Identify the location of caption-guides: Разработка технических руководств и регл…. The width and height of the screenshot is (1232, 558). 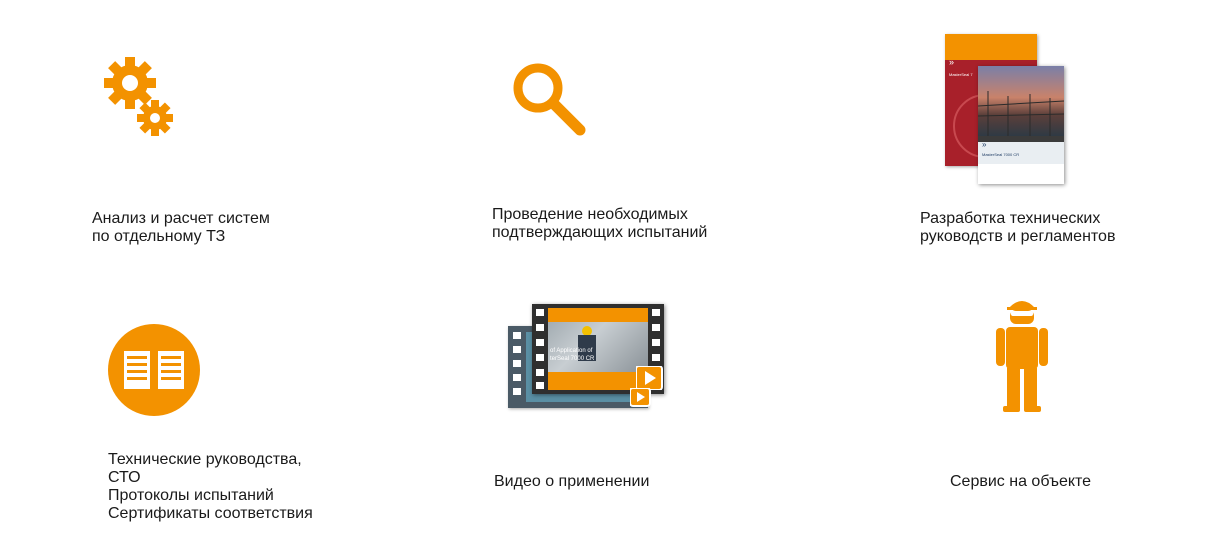
(1018, 227).